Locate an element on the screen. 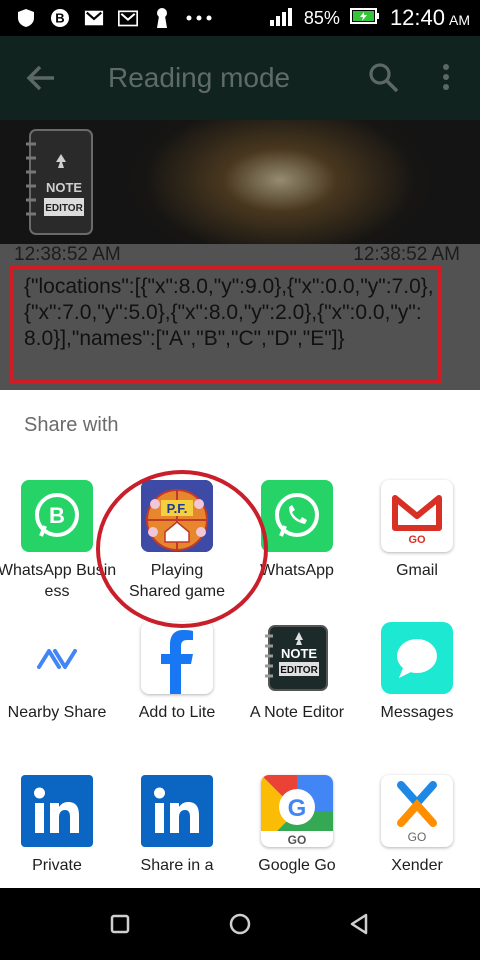  share-target-xender: GO Xender is located at coordinates (417, 825).